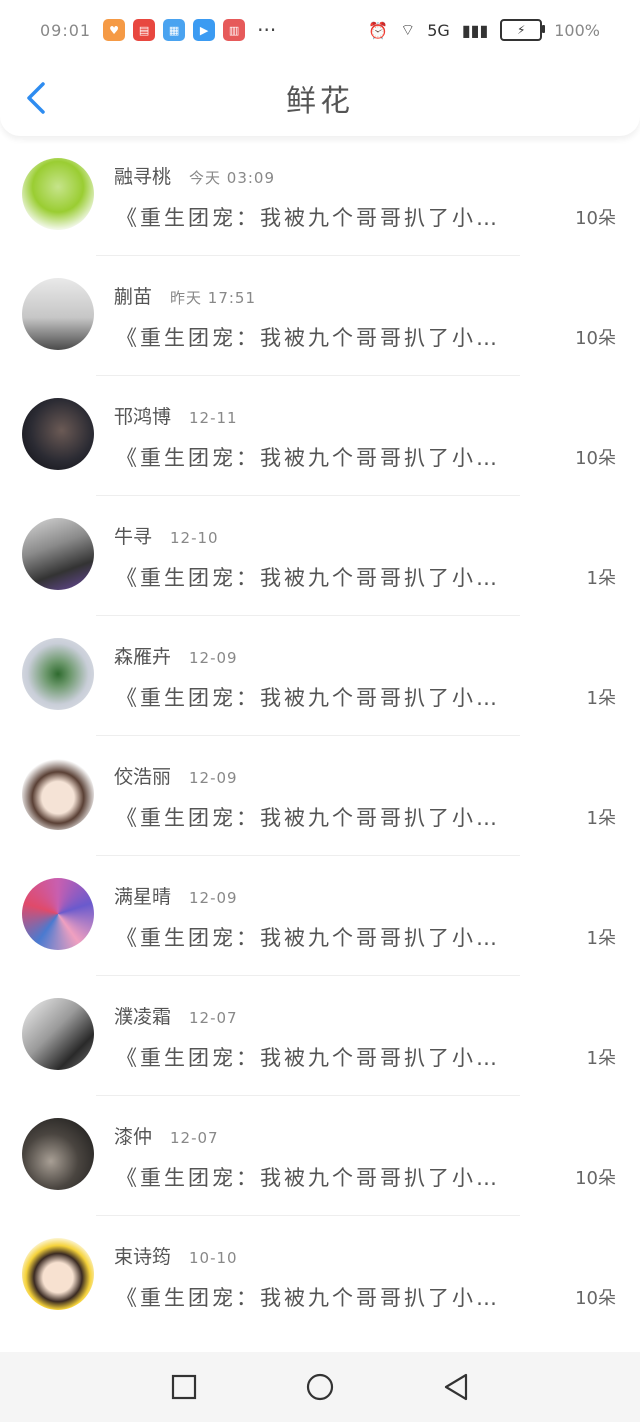 This screenshot has width=640, height=1422. What do you see at coordinates (234, 30) in the screenshot?
I see `book-app-icon: ▥` at bounding box center [234, 30].